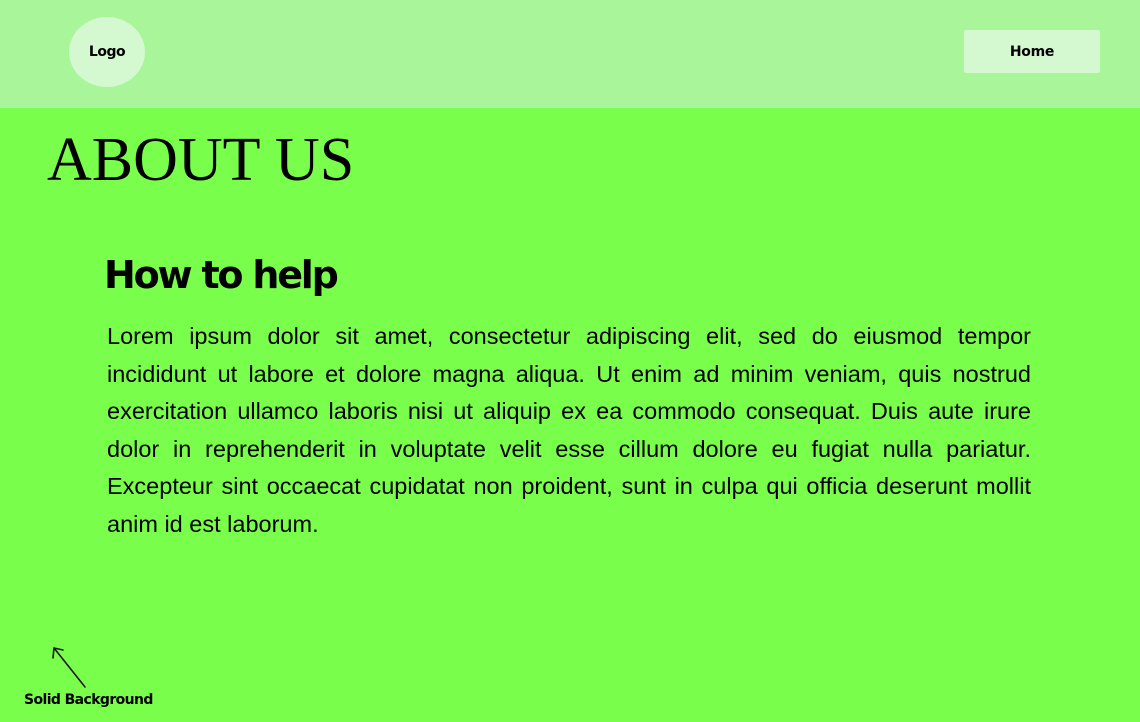 Image resolution: width=1140 pixels, height=722 pixels. I want to click on annotation-label: Solid Background, so click(88, 700).